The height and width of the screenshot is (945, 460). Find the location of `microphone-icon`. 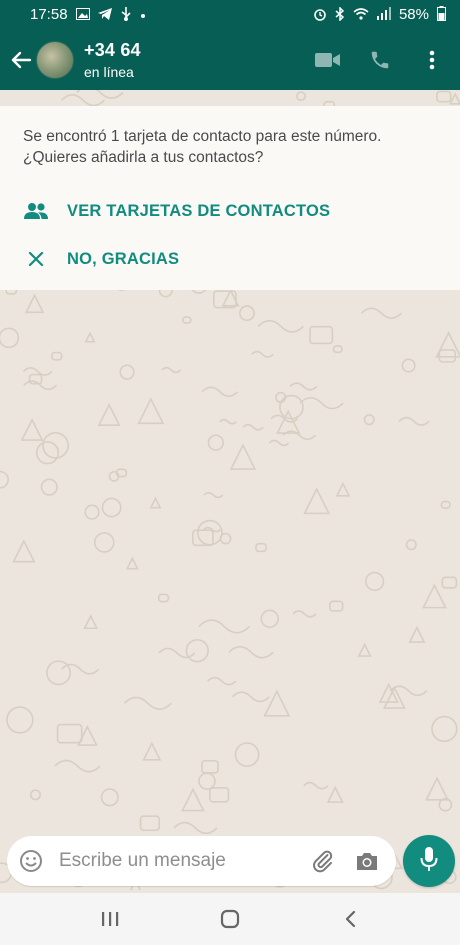

microphone-icon is located at coordinates (429, 861).